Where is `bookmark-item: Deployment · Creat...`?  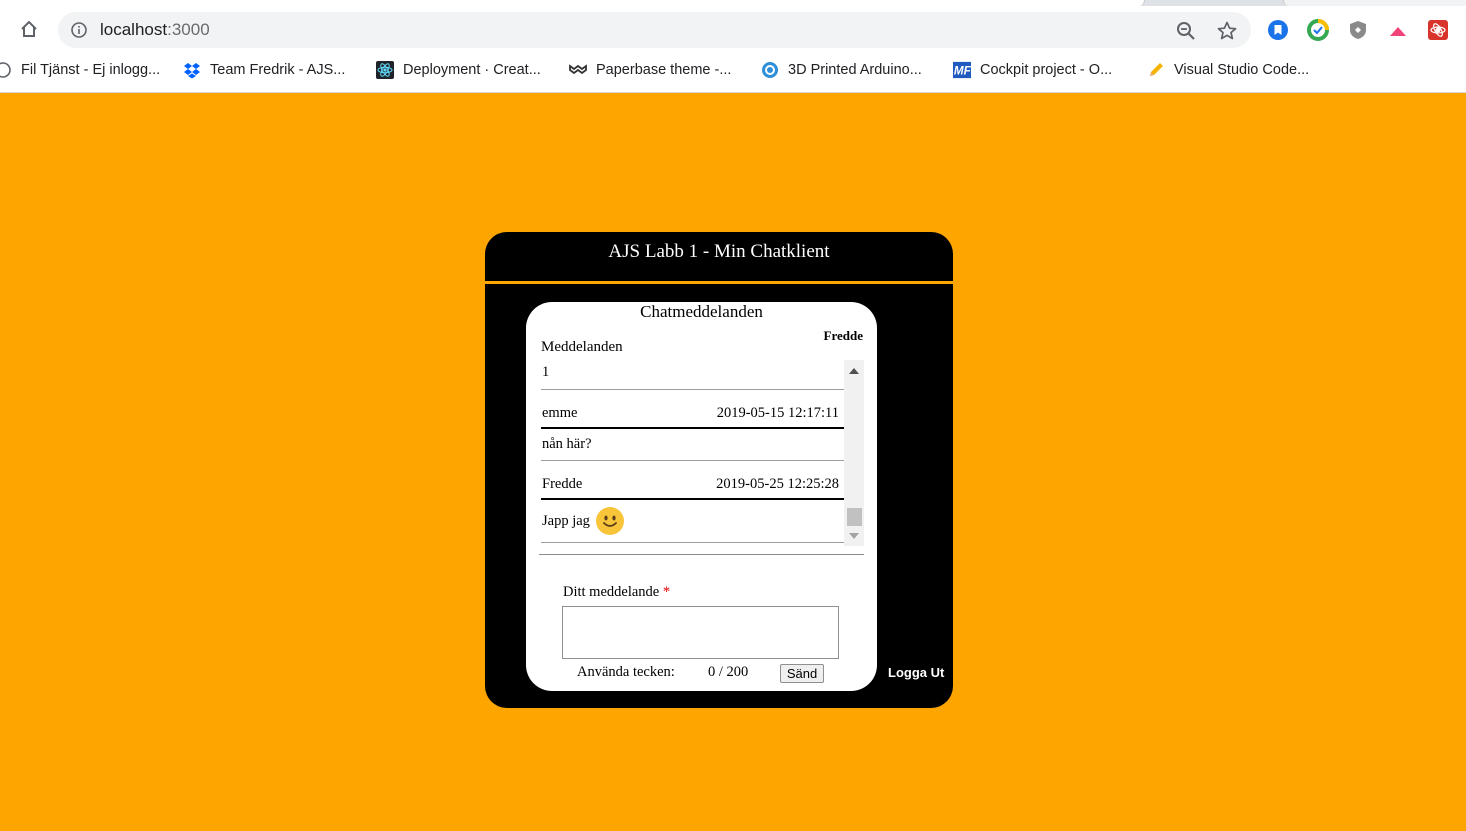
bookmark-item: Deployment · Creat... is located at coordinates (458, 70).